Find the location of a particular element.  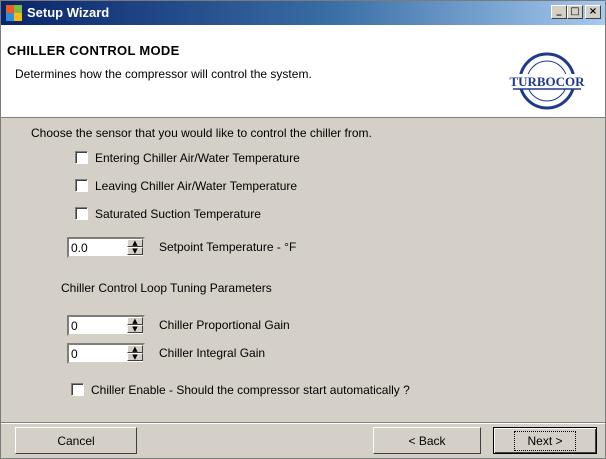

setpoint-stepper: 0.0 ▲ ▼ is located at coordinates (106, 247).